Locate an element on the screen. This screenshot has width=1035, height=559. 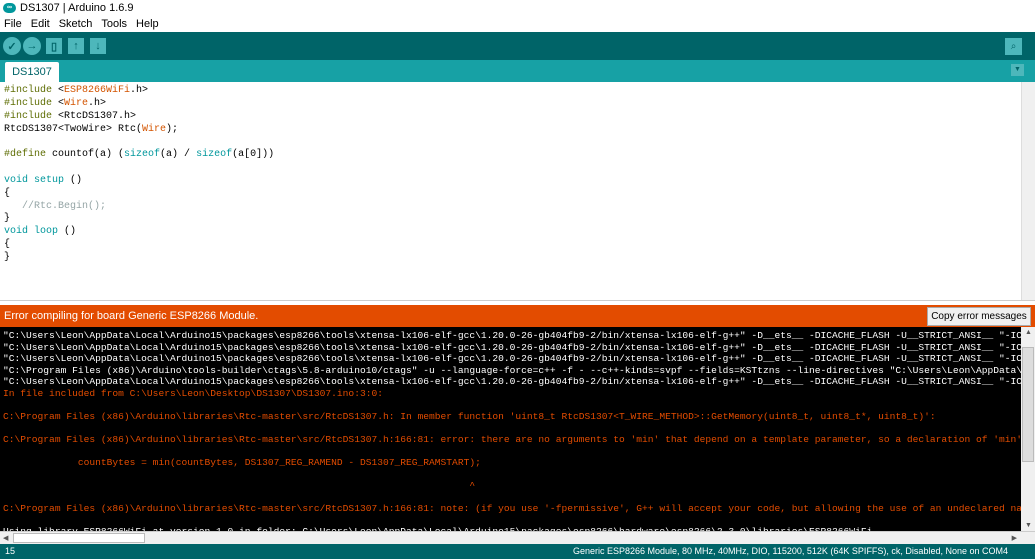
new-file-icon: ▯ is located at coordinates (54, 46).